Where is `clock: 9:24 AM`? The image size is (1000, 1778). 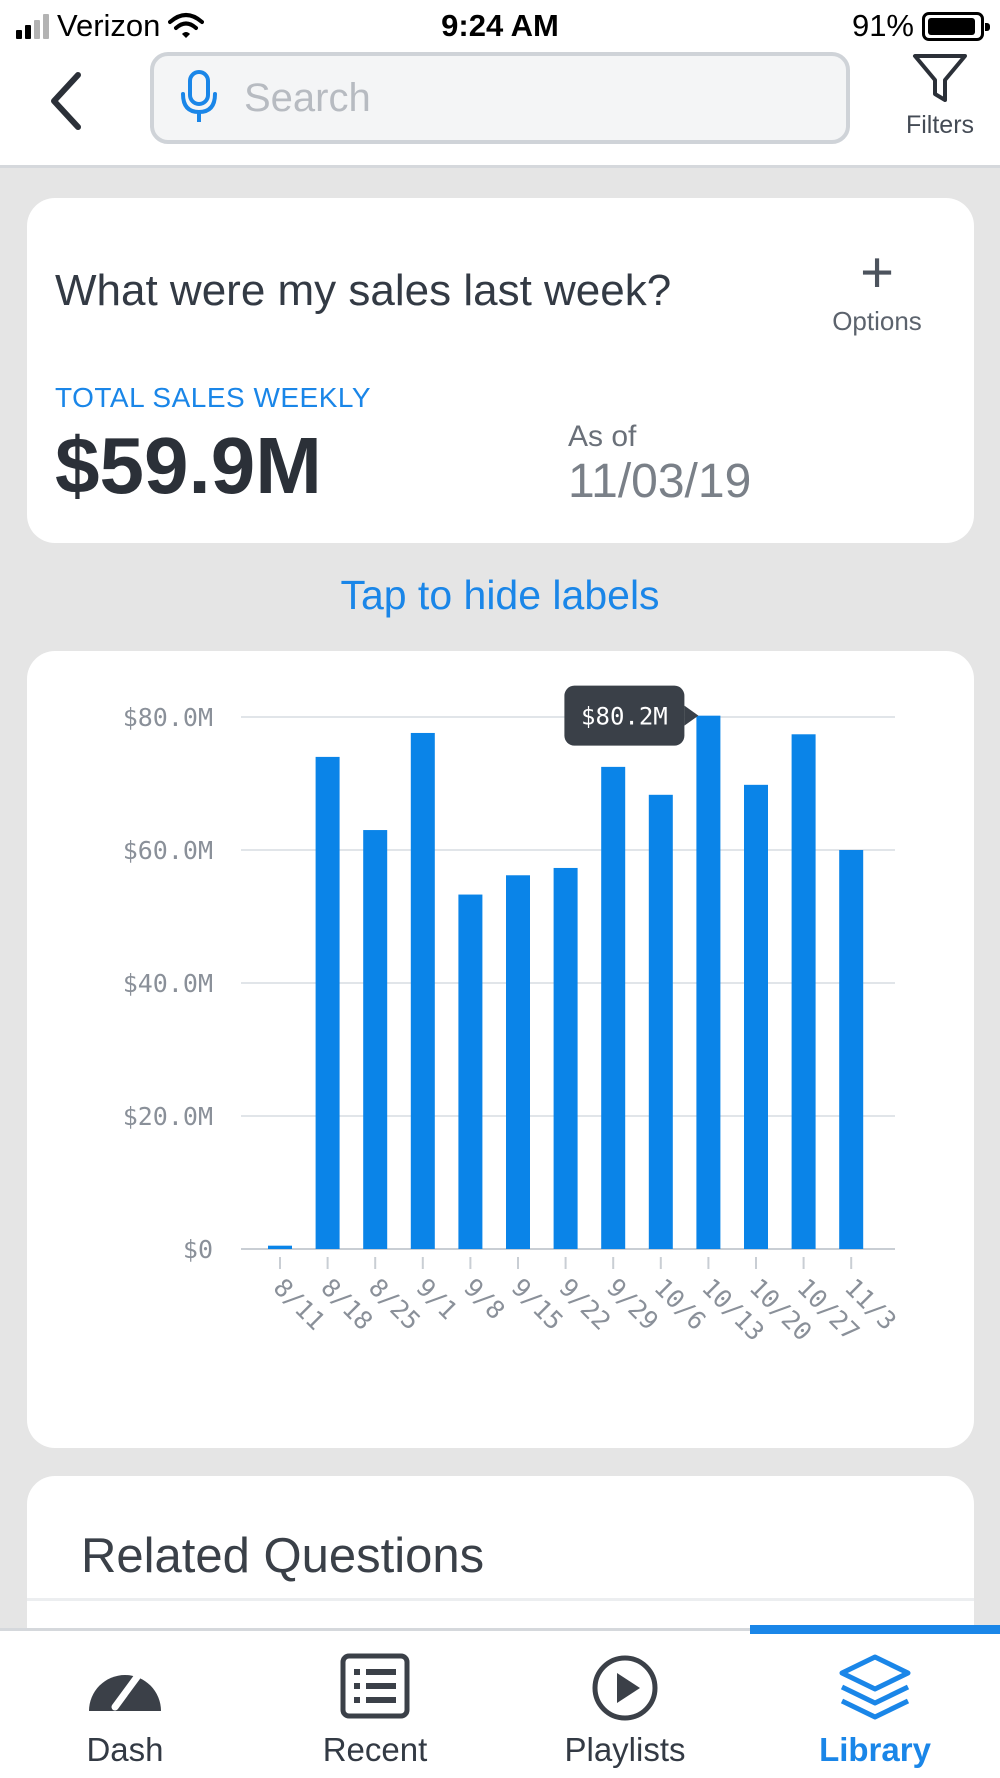 clock: 9:24 AM is located at coordinates (500, 25).